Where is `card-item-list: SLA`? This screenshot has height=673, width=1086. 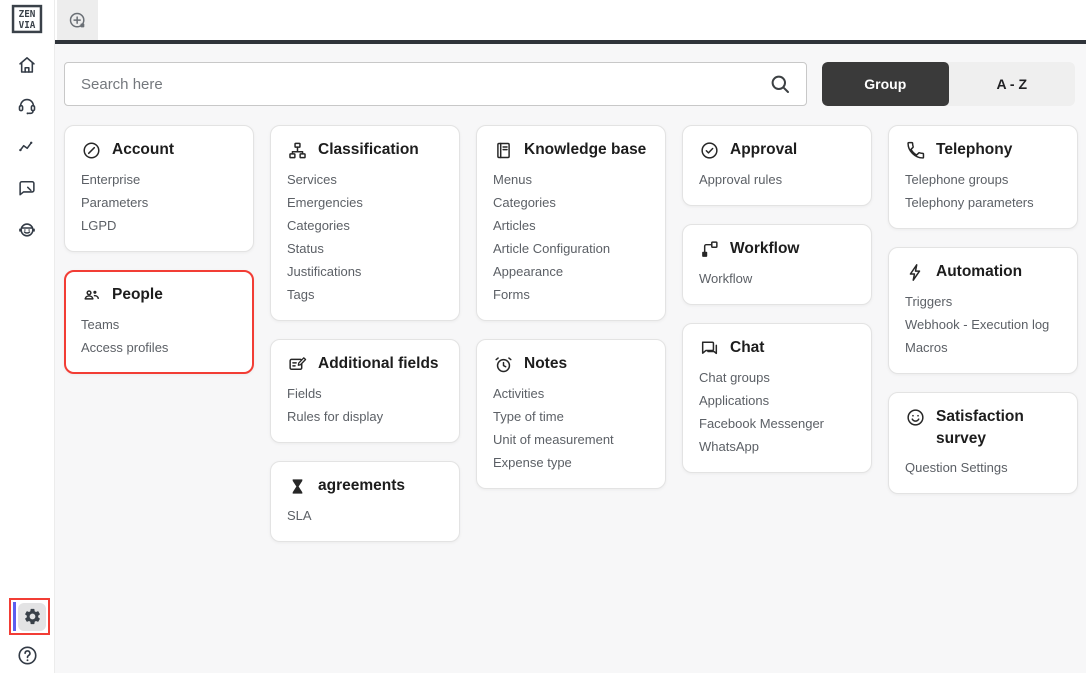
card-item-list: SLA is located at coordinates (365, 515).